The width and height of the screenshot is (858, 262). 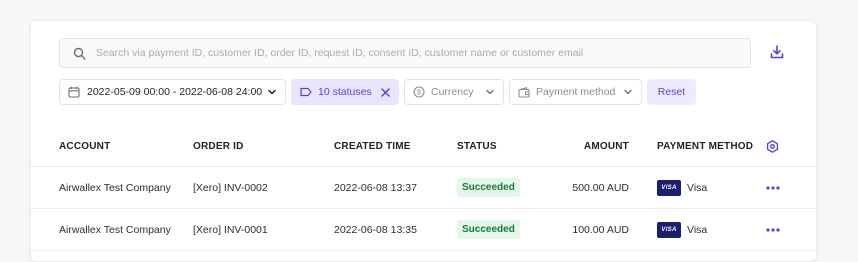 What do you see at coordinates (306, 92) in the screenshot?
I see `tag-icon` at bounding box center [306, 92].